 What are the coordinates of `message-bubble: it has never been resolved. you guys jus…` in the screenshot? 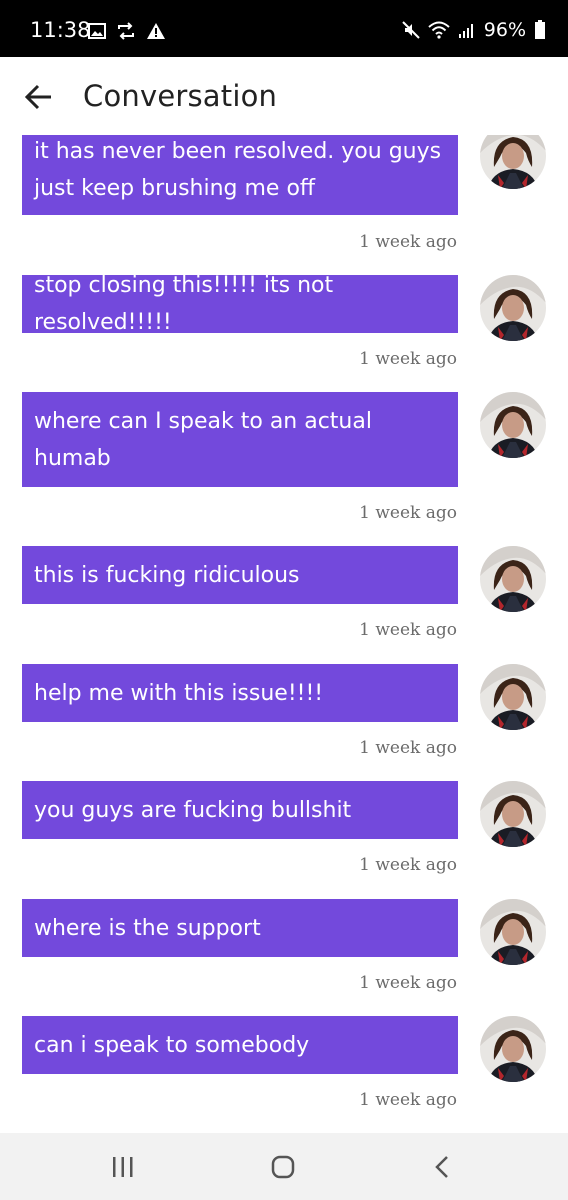 It's located at (240, 175).